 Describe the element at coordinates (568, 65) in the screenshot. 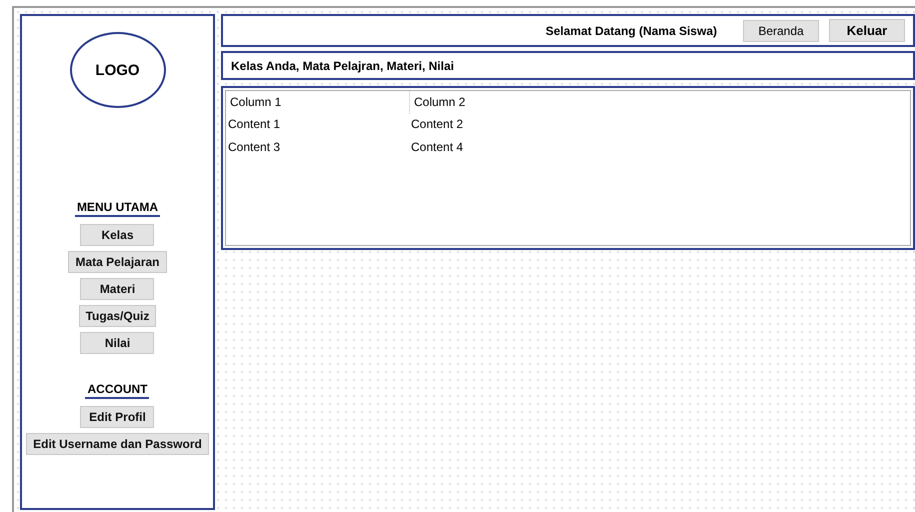

I see `page-title: Kelas Anda, Mata Pelajran, Materi, Nilai` at that location.